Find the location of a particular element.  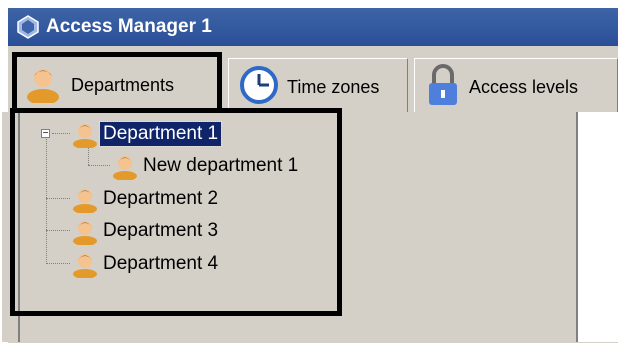

tree-node-department-3: Department 3 is located at coordinates (145, 231).